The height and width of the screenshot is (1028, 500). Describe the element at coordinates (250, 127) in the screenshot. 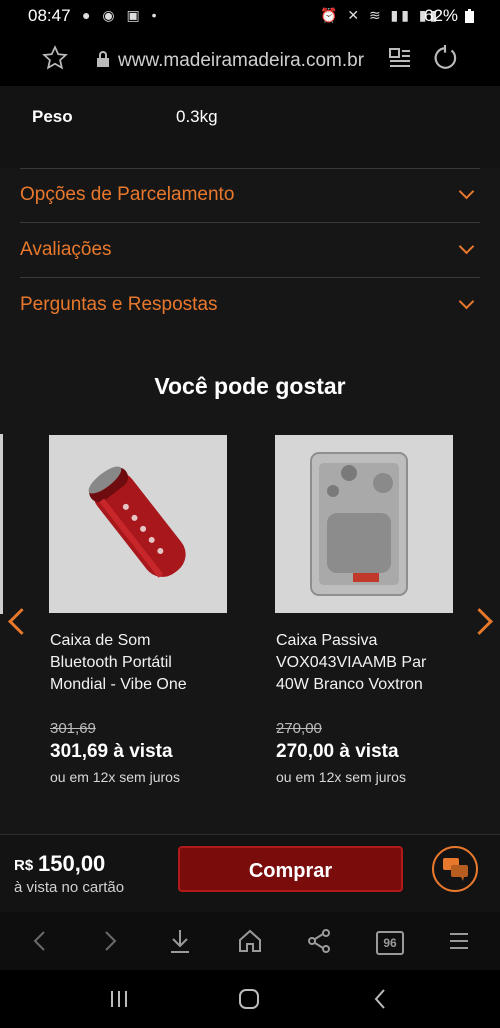

I see `spec-row: Peso 0.3kg` at that location.